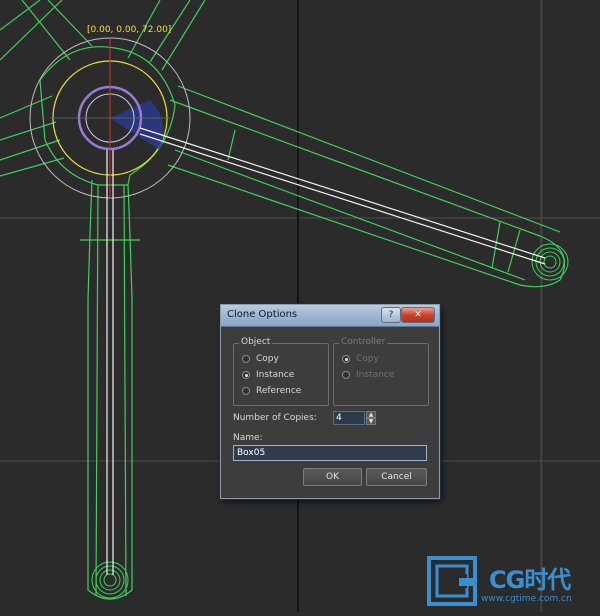 The image size is (600, 616). I want to click on close-icon: ✕, so click(418, 315).